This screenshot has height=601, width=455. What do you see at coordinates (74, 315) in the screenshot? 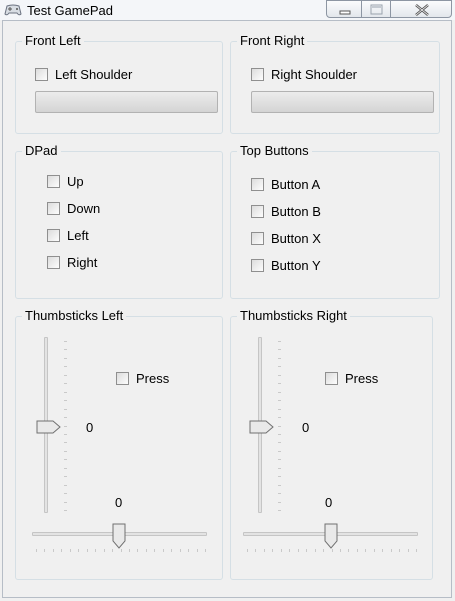
I see `group-label: Thumbsticks Left` at bounding box center [74, 315].